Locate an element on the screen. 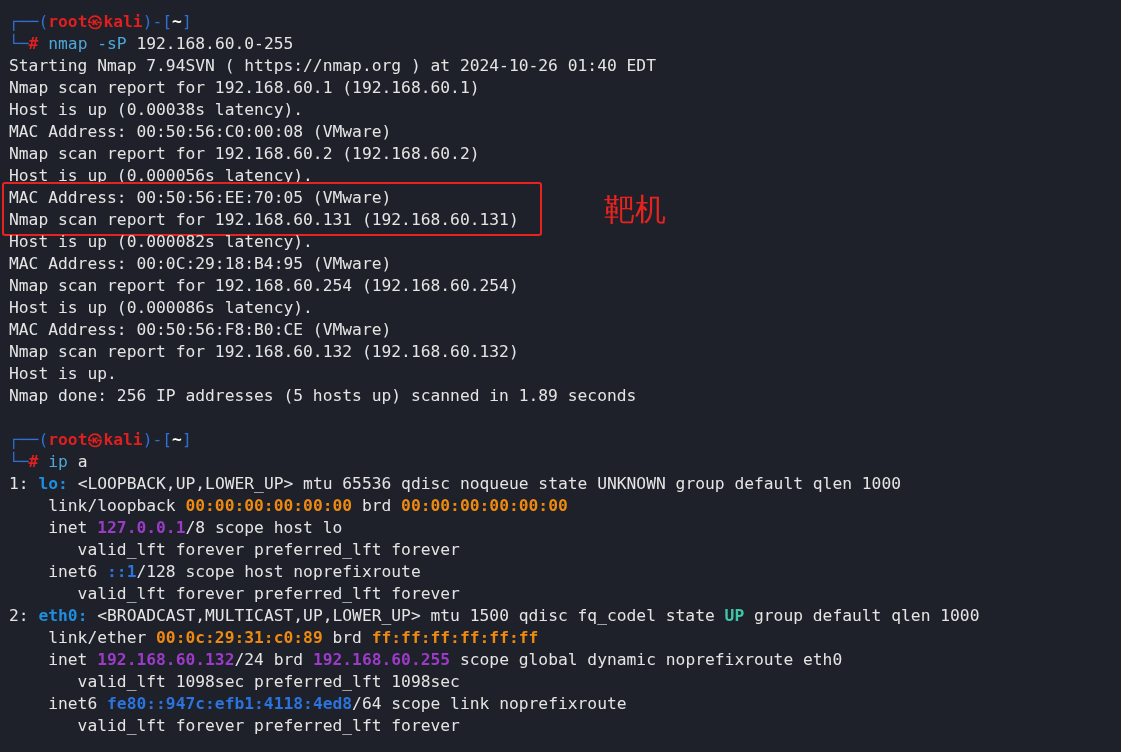  terminal-line: Host is up. is located at coordinates (63, 374).